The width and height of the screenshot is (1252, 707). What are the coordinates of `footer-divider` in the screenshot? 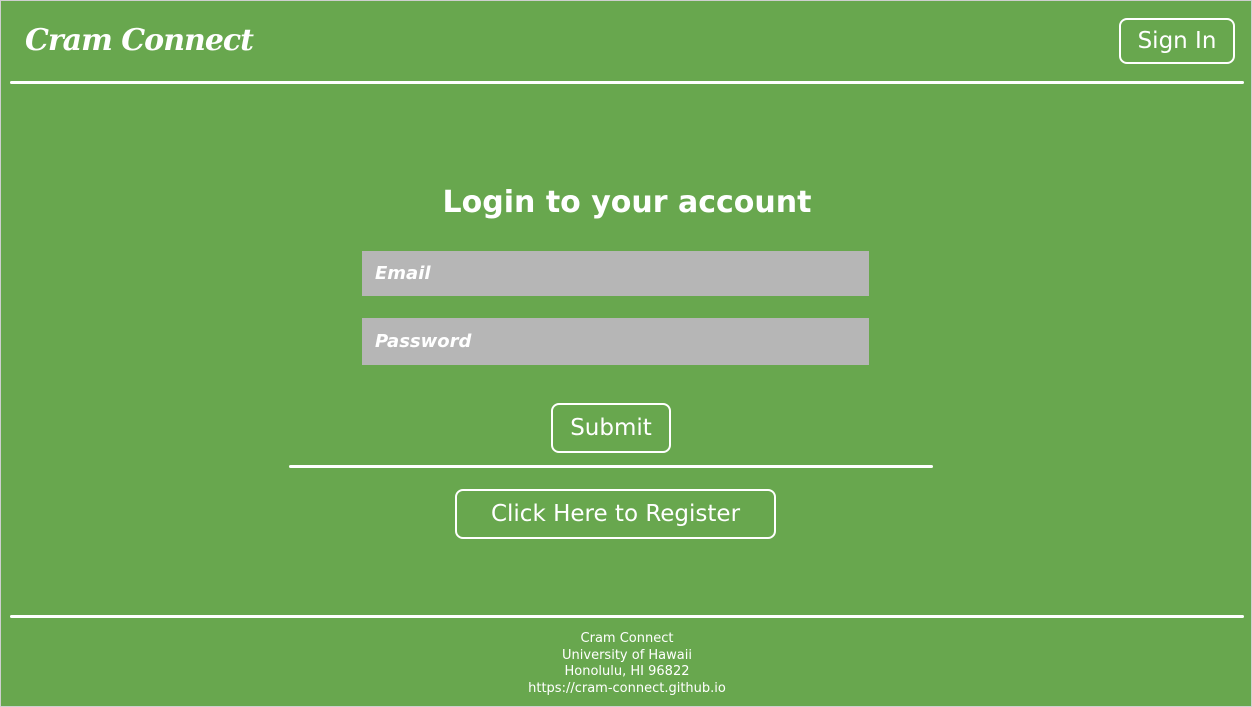 It's located at (627, 616).